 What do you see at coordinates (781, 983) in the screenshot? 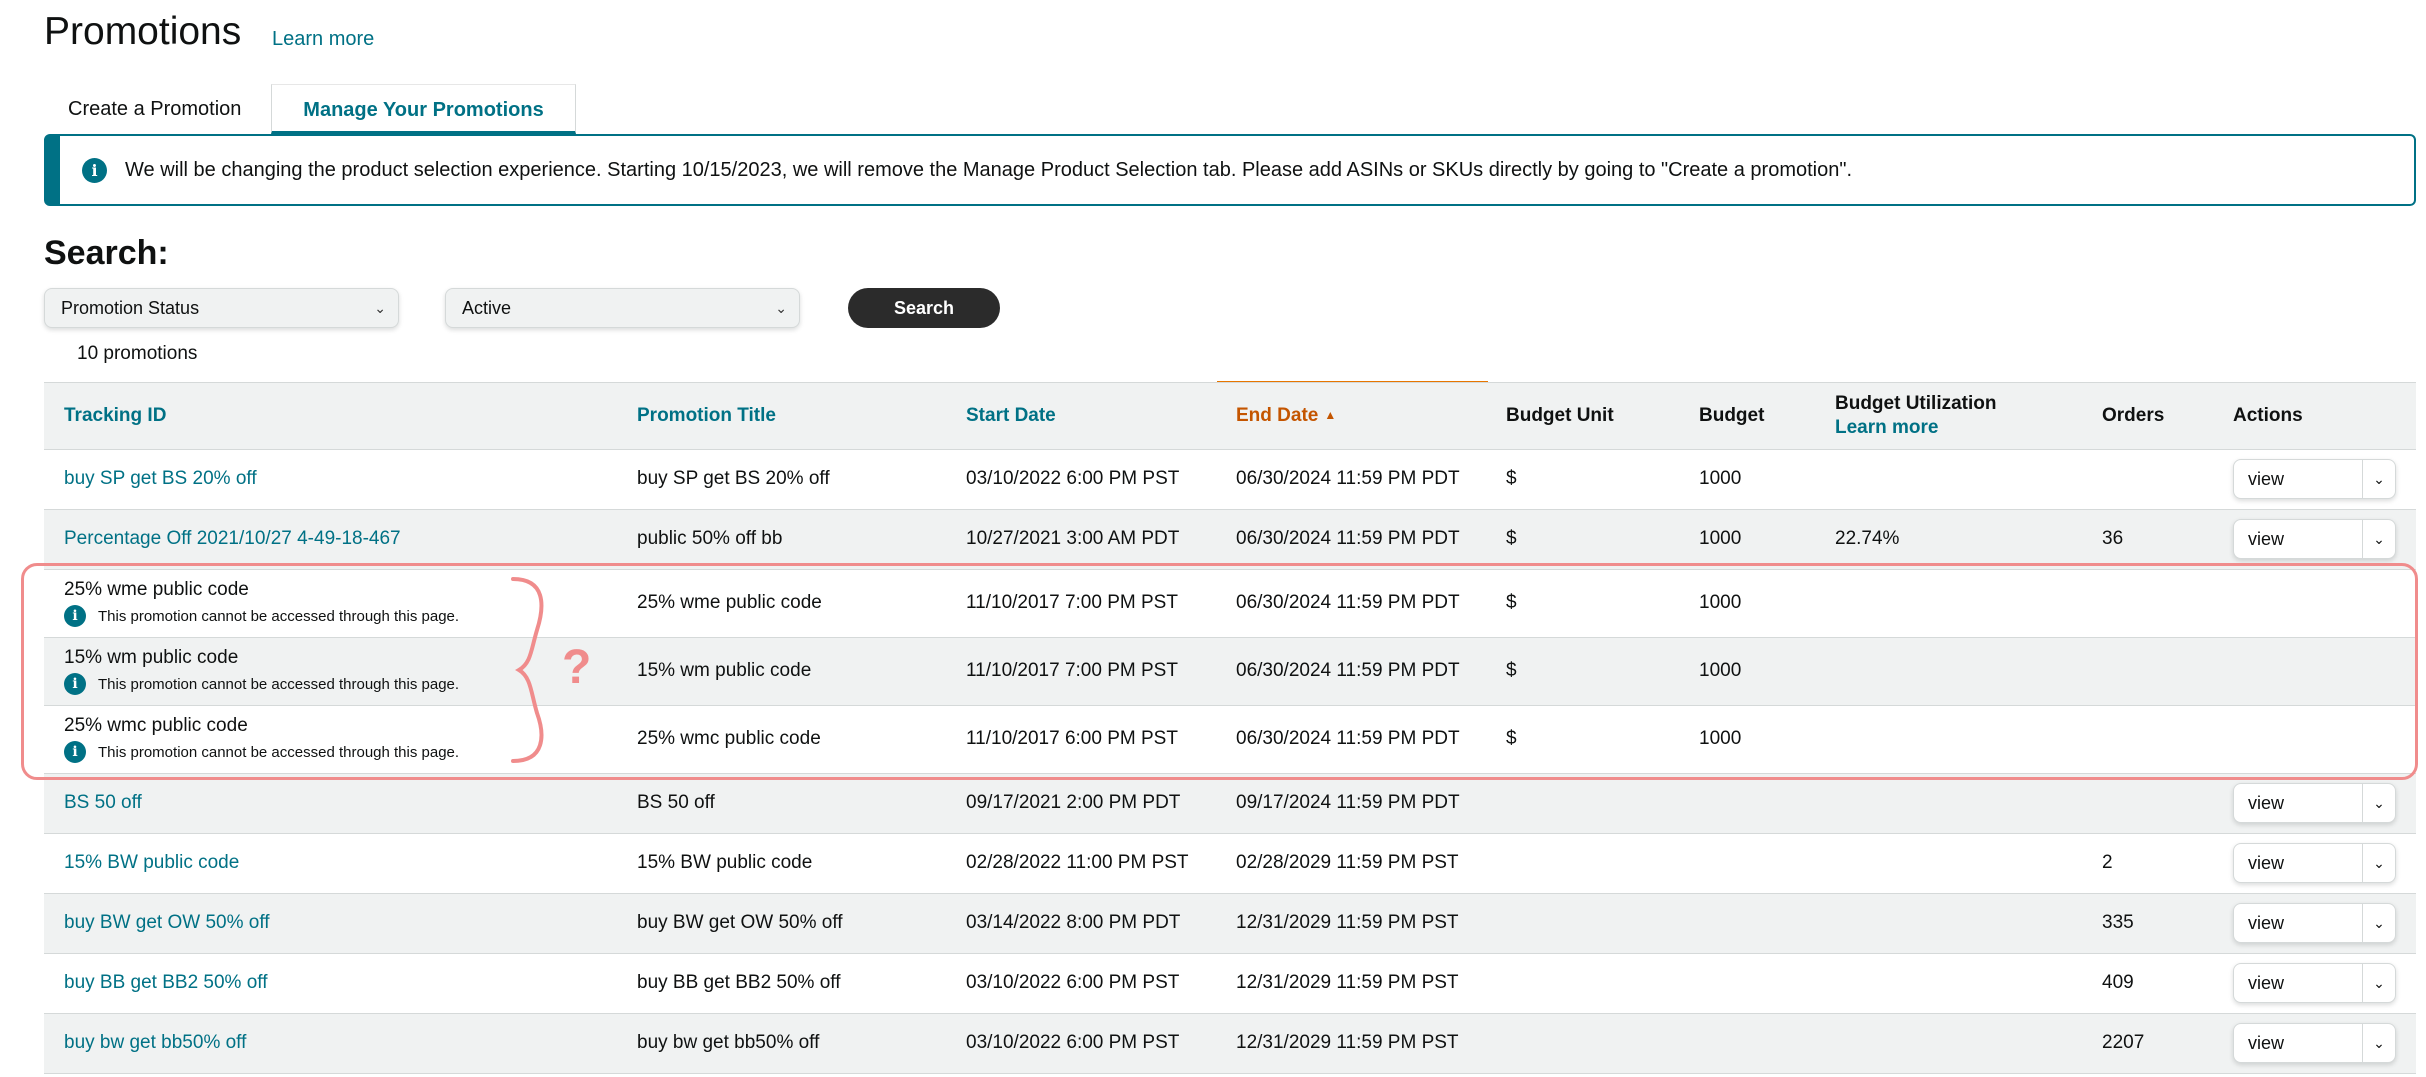
I see `cell-promotion-title: buy BB get BB2 50% off` at bounding box center [781, 983].